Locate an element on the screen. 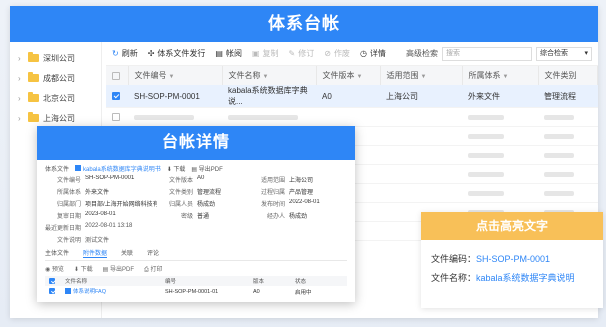 This screenshot has height=327, width=606. issue-label: 体系文件发行 is located at coordinates (181, 53).